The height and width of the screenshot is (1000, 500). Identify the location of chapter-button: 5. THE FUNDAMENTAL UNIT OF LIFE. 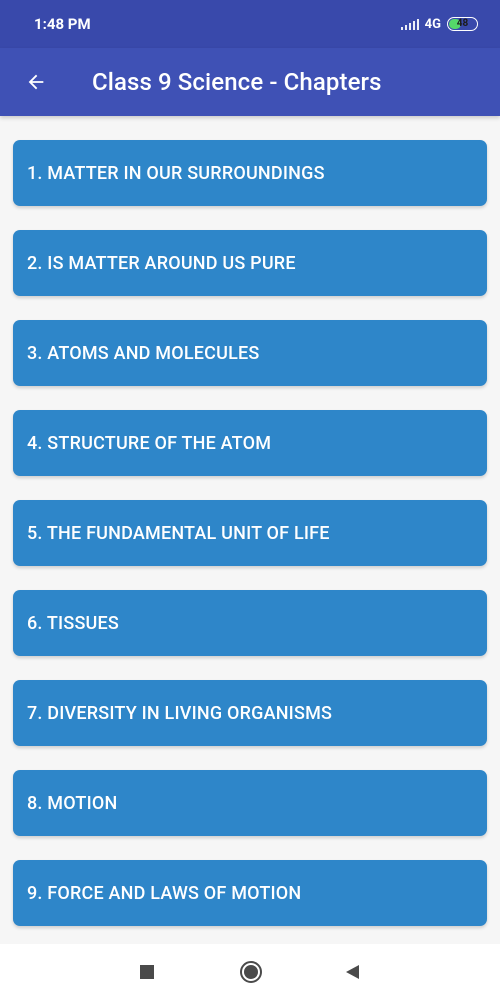
(250, 533).